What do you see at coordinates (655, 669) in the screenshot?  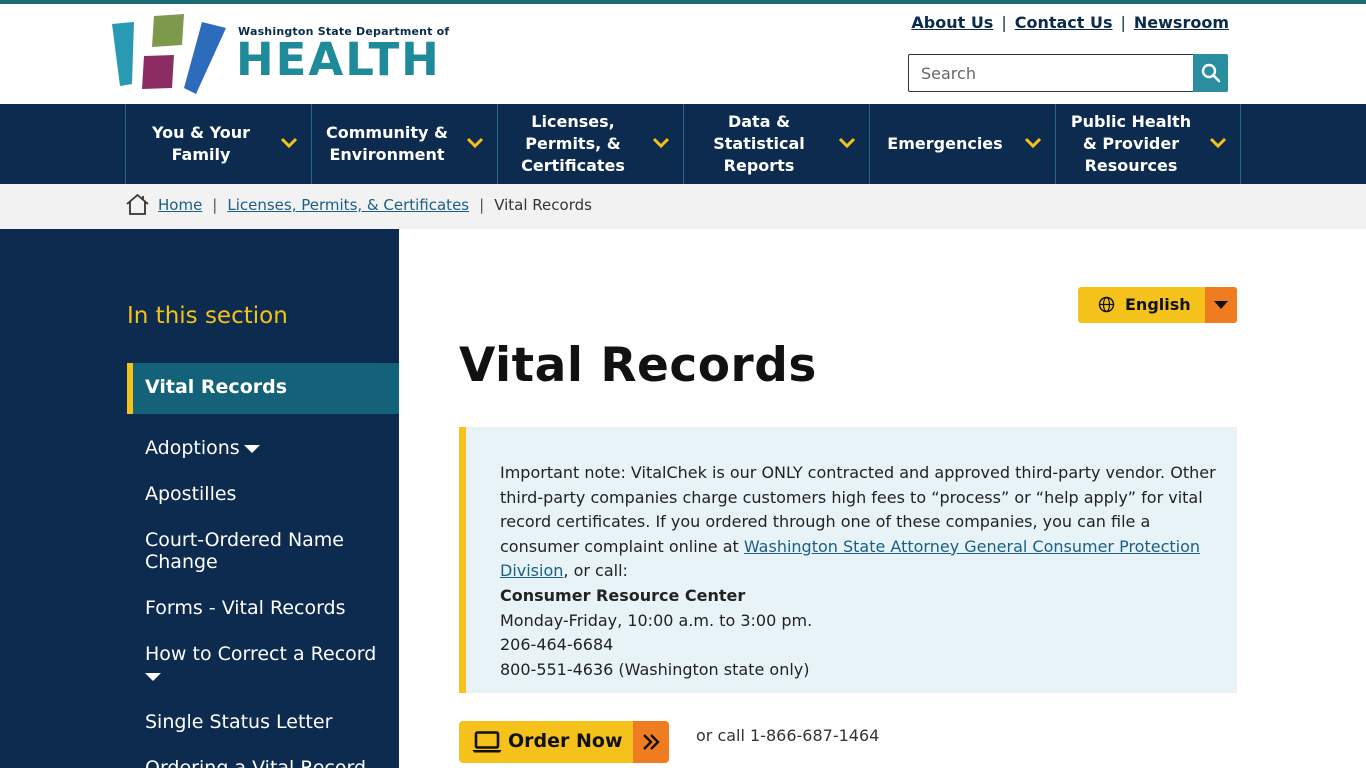 I see `resource-center-phone-wa: 800-551-4636 (Washington state only)` at bounding box center [655, 669].